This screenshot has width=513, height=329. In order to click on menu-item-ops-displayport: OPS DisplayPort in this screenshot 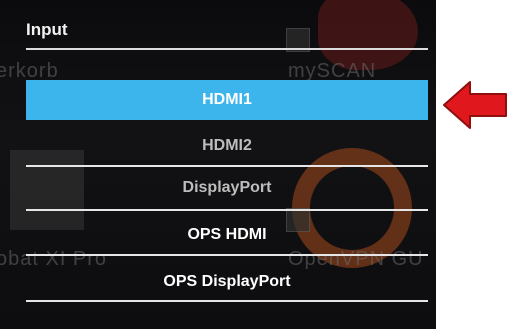, I will do `click(227, 282)`.